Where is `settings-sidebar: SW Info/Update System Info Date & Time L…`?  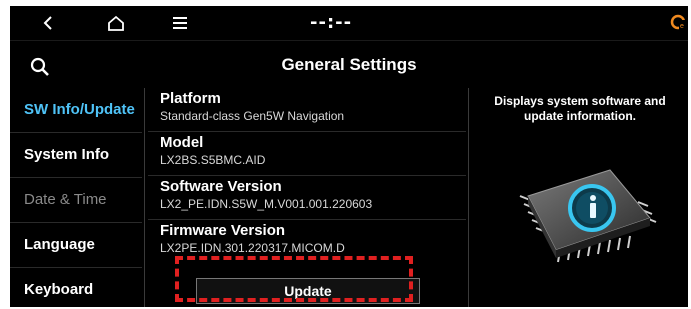 settings-sidebar: SW Info/Update System Info Date & Time L… is located at coordinates (76, 197).